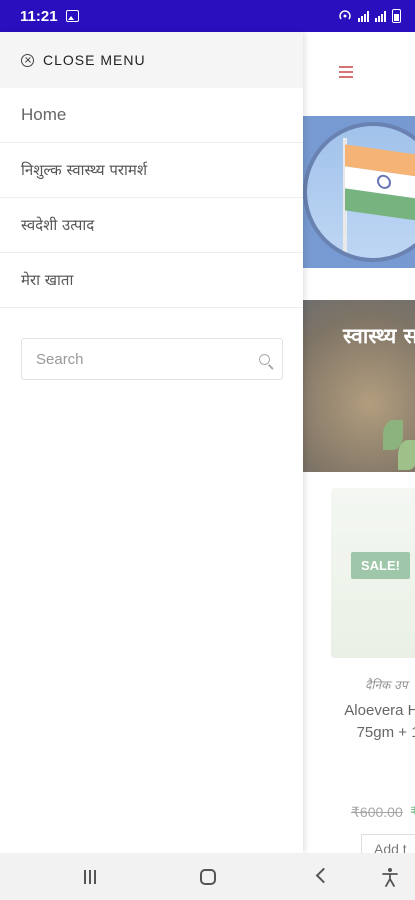 The width and height of the screenshot is (415, 900). I want to click on menu-item-free-health-consultation: निशुल्क स्वास्थ्य परामर्श, so click(151, 170).